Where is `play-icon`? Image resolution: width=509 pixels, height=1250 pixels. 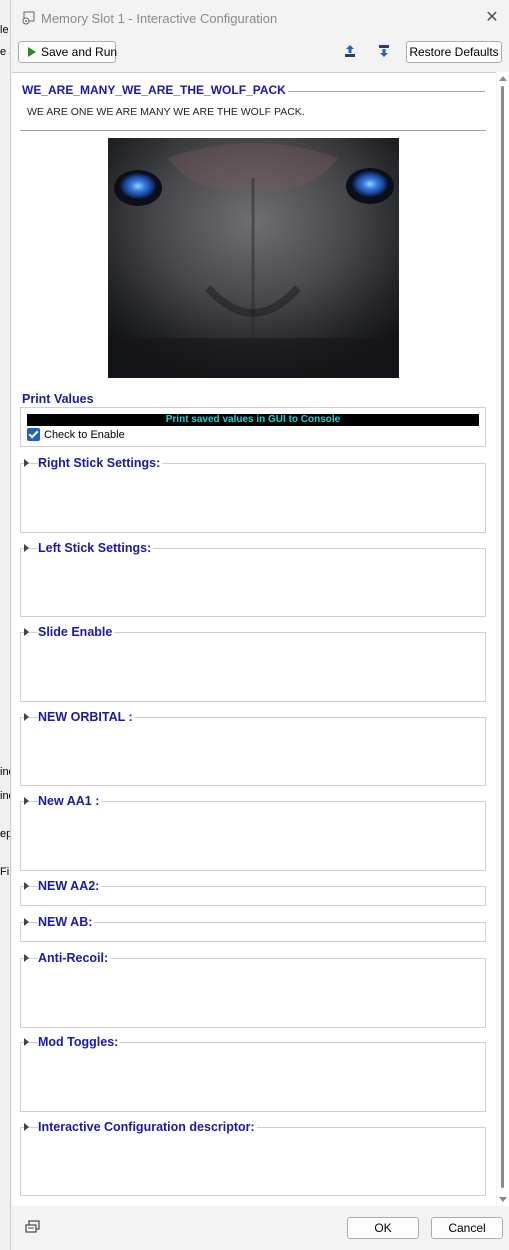
play-icon is located at coordinates (32, 52).